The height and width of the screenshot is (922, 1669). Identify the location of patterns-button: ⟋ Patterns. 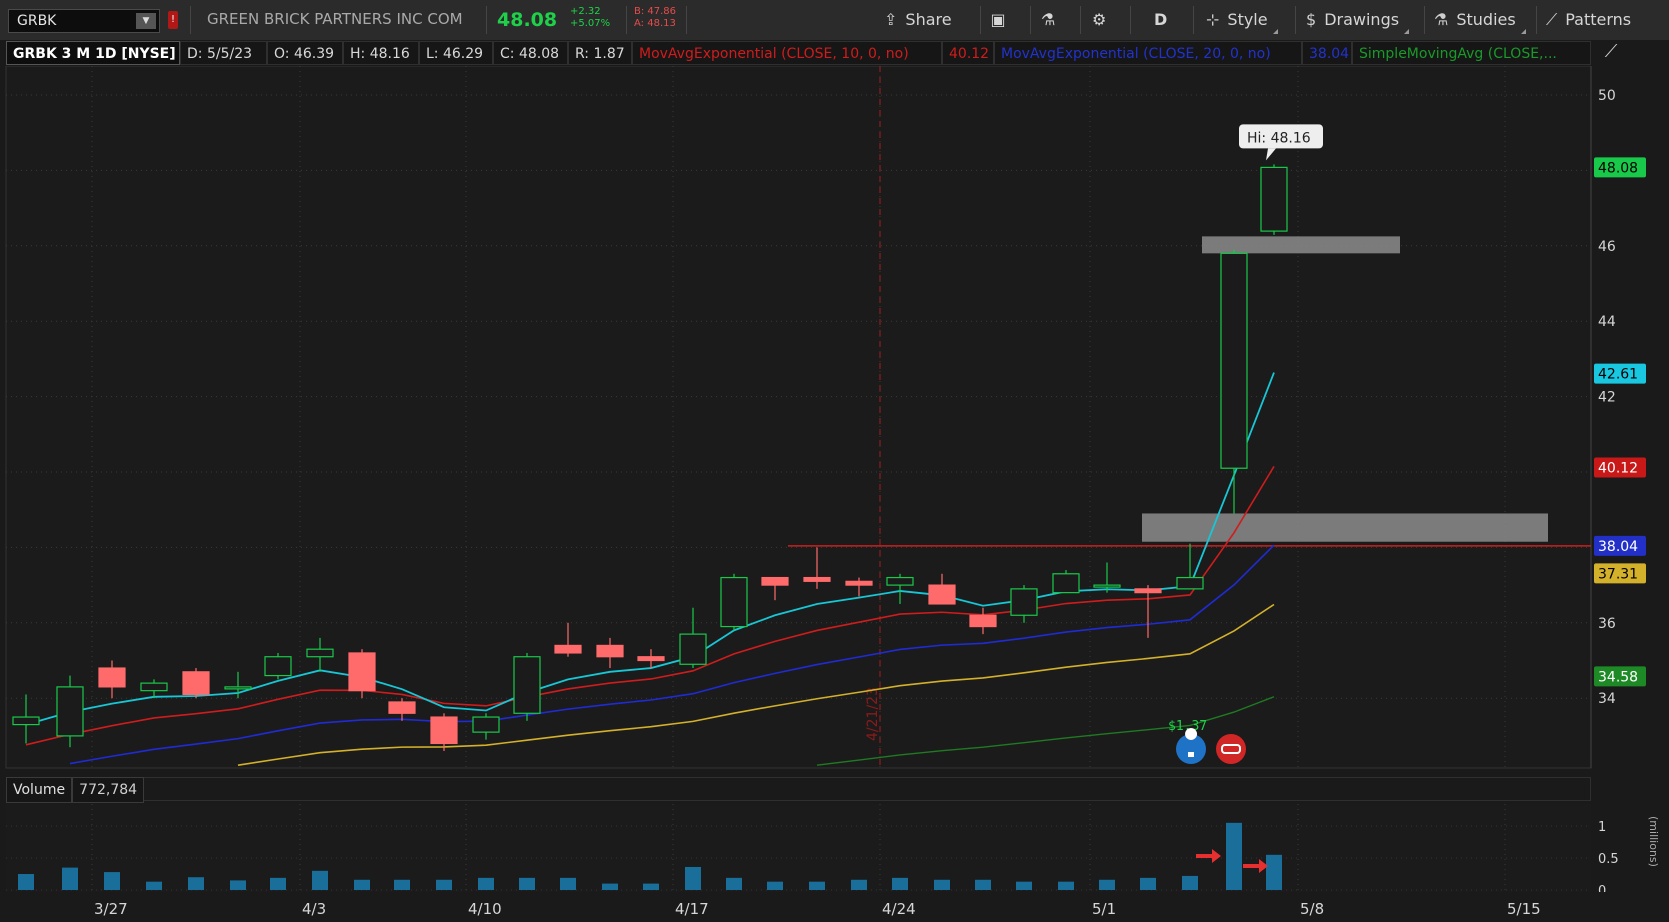
(1588, 20).